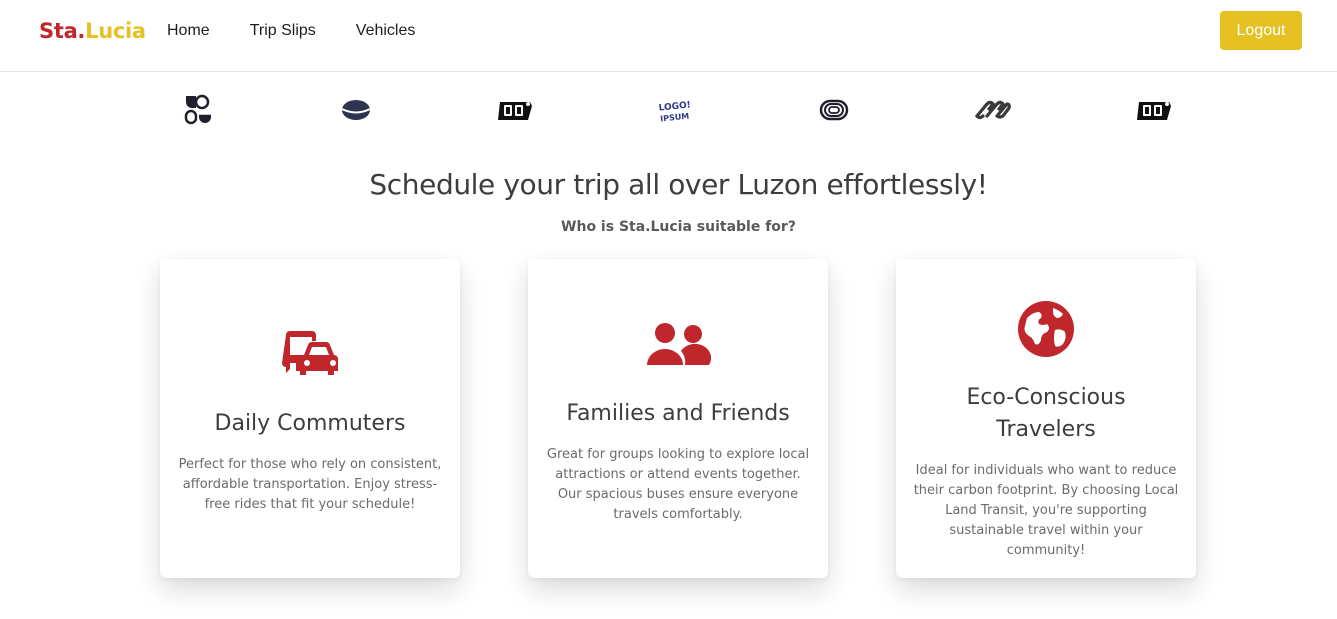 This screenshot has height=619, width=1337. I want to click on blocks-logo-icon, so click(198, 110).